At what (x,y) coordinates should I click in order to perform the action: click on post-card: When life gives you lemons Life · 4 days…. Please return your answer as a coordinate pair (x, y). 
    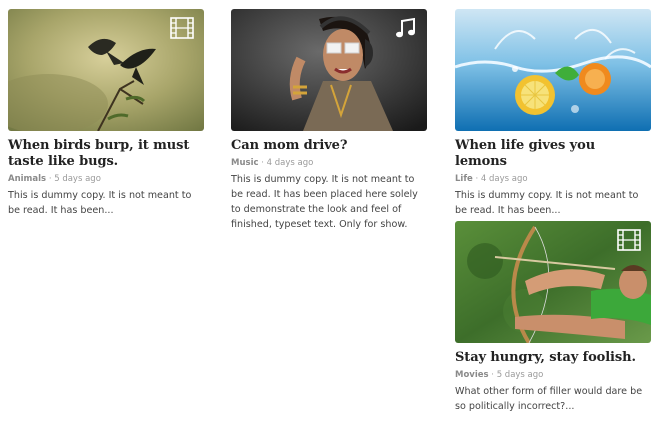
    Looking at the image, I should click on (553, 113).